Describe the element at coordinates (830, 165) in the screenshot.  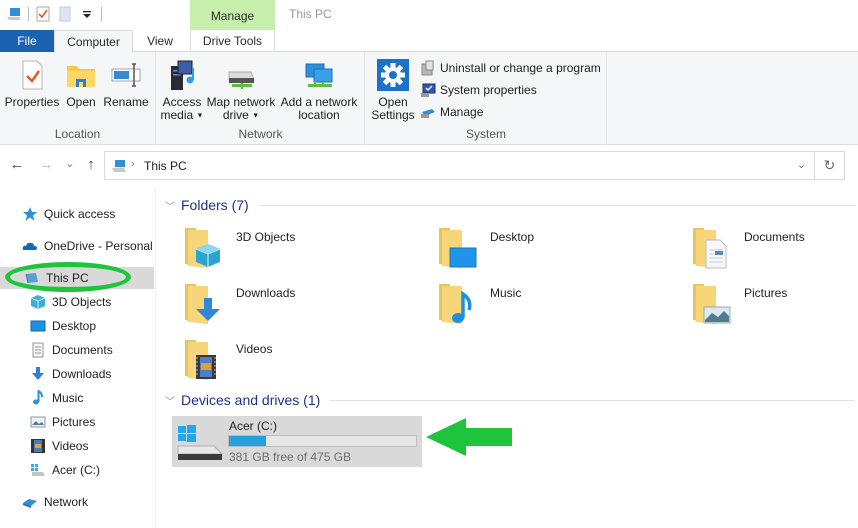
I see `refresh-button: ↻` at that location.